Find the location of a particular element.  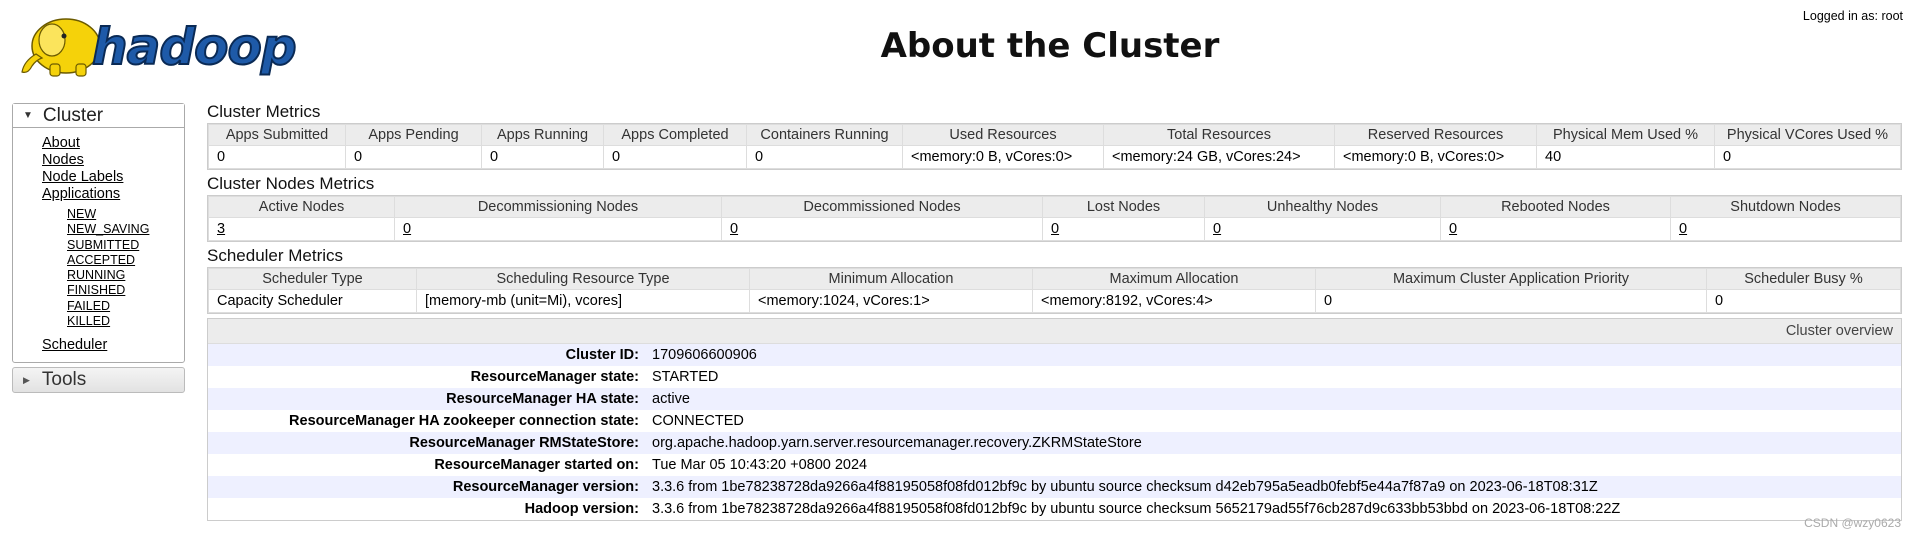

nav-link-nodes: Nodes is located at coordinates (113, 160).